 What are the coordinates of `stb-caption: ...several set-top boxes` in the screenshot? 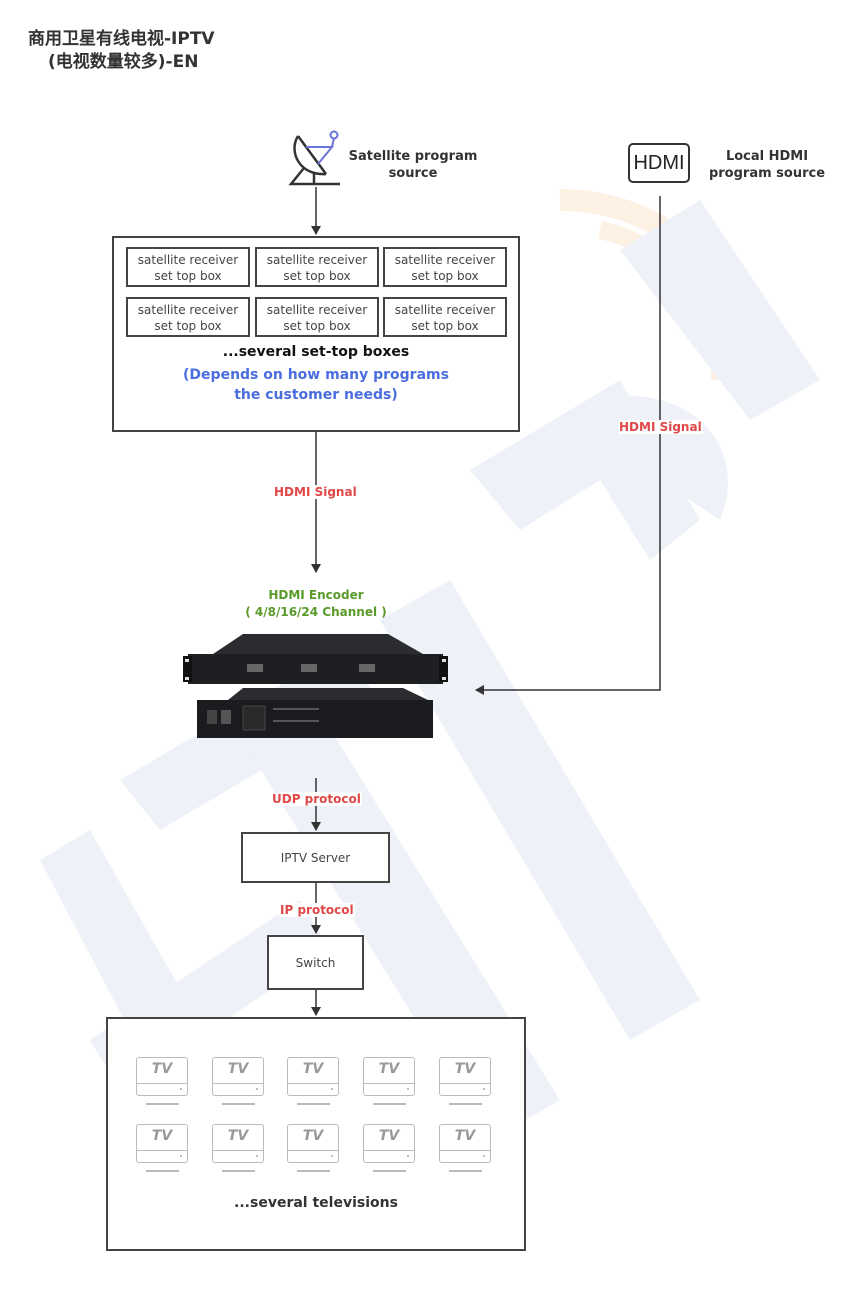 It's located at (316, 352).